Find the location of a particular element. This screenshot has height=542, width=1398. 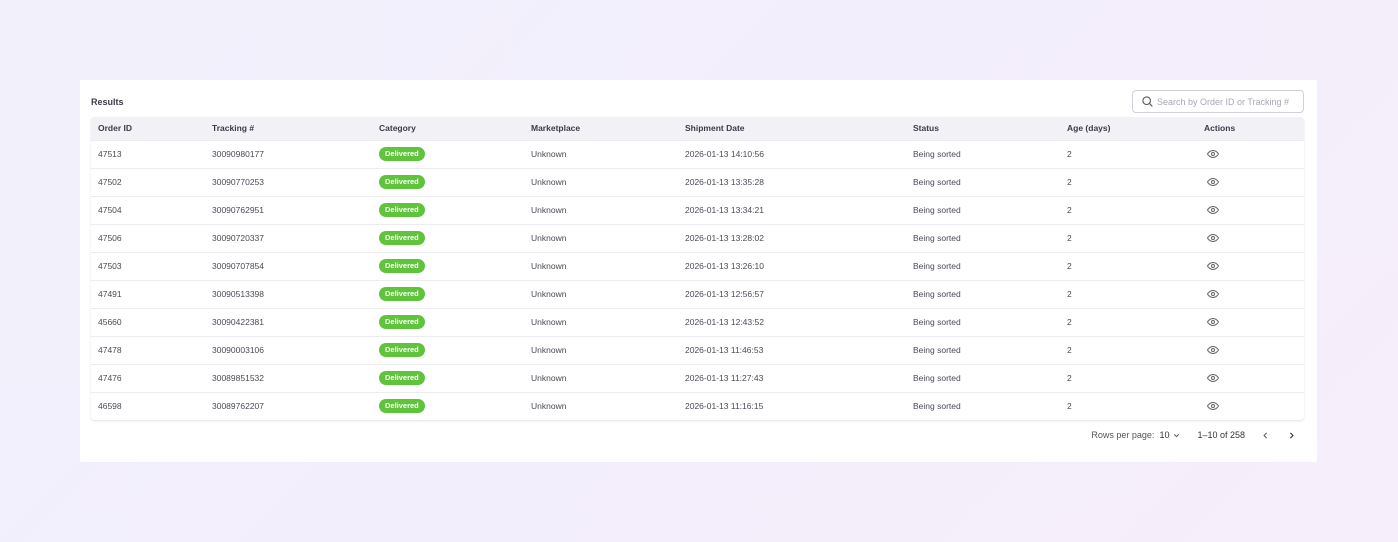

column-header-tracking: Tracking # is located at coordinates (288, 128).